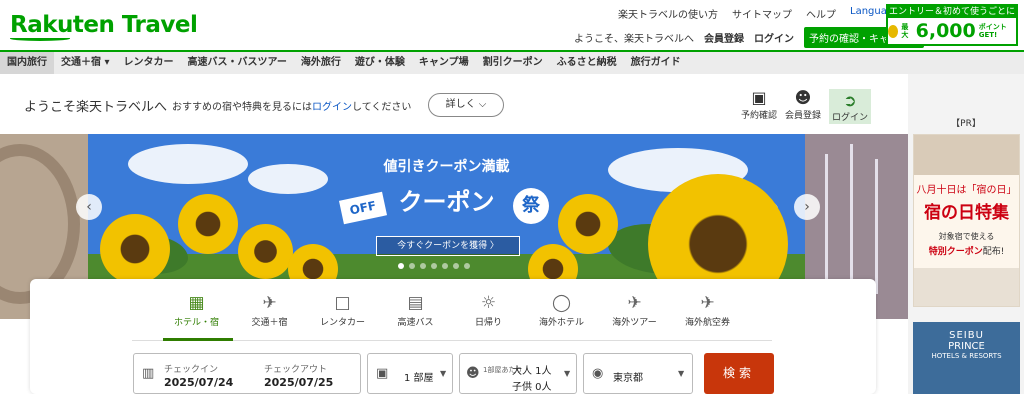 The image size is (1024, 394). I want to click on checkout-label: チェックアウト, so click(296, 370).